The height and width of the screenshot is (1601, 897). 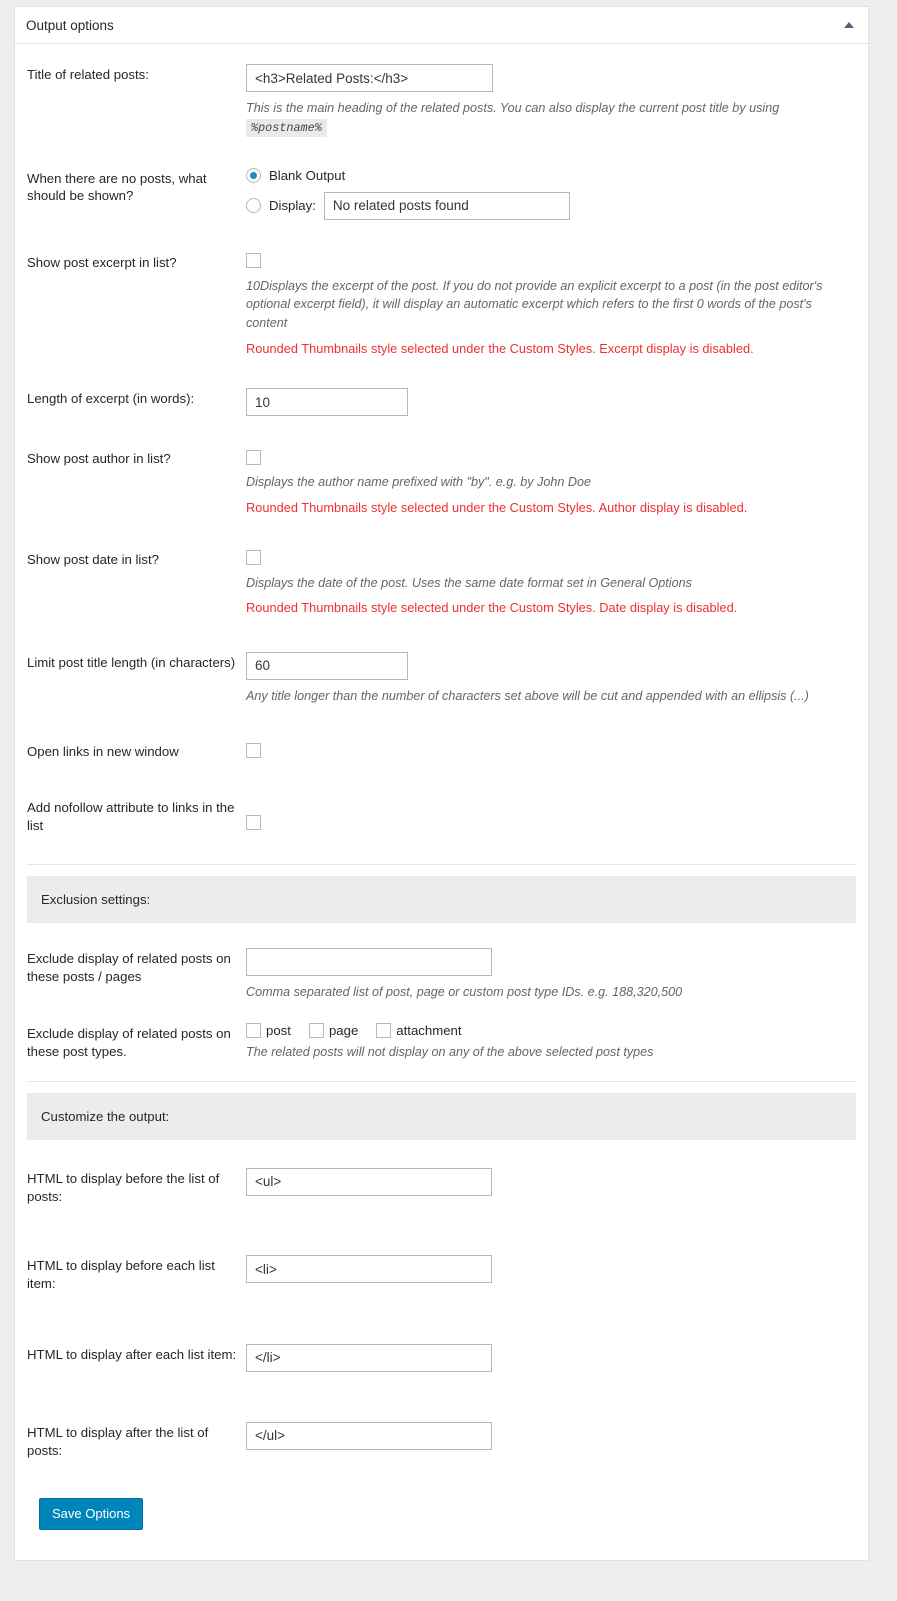 I want to click on row-html-after-list: HTML to display after the list of posts:, so click(x=441, y=1416).